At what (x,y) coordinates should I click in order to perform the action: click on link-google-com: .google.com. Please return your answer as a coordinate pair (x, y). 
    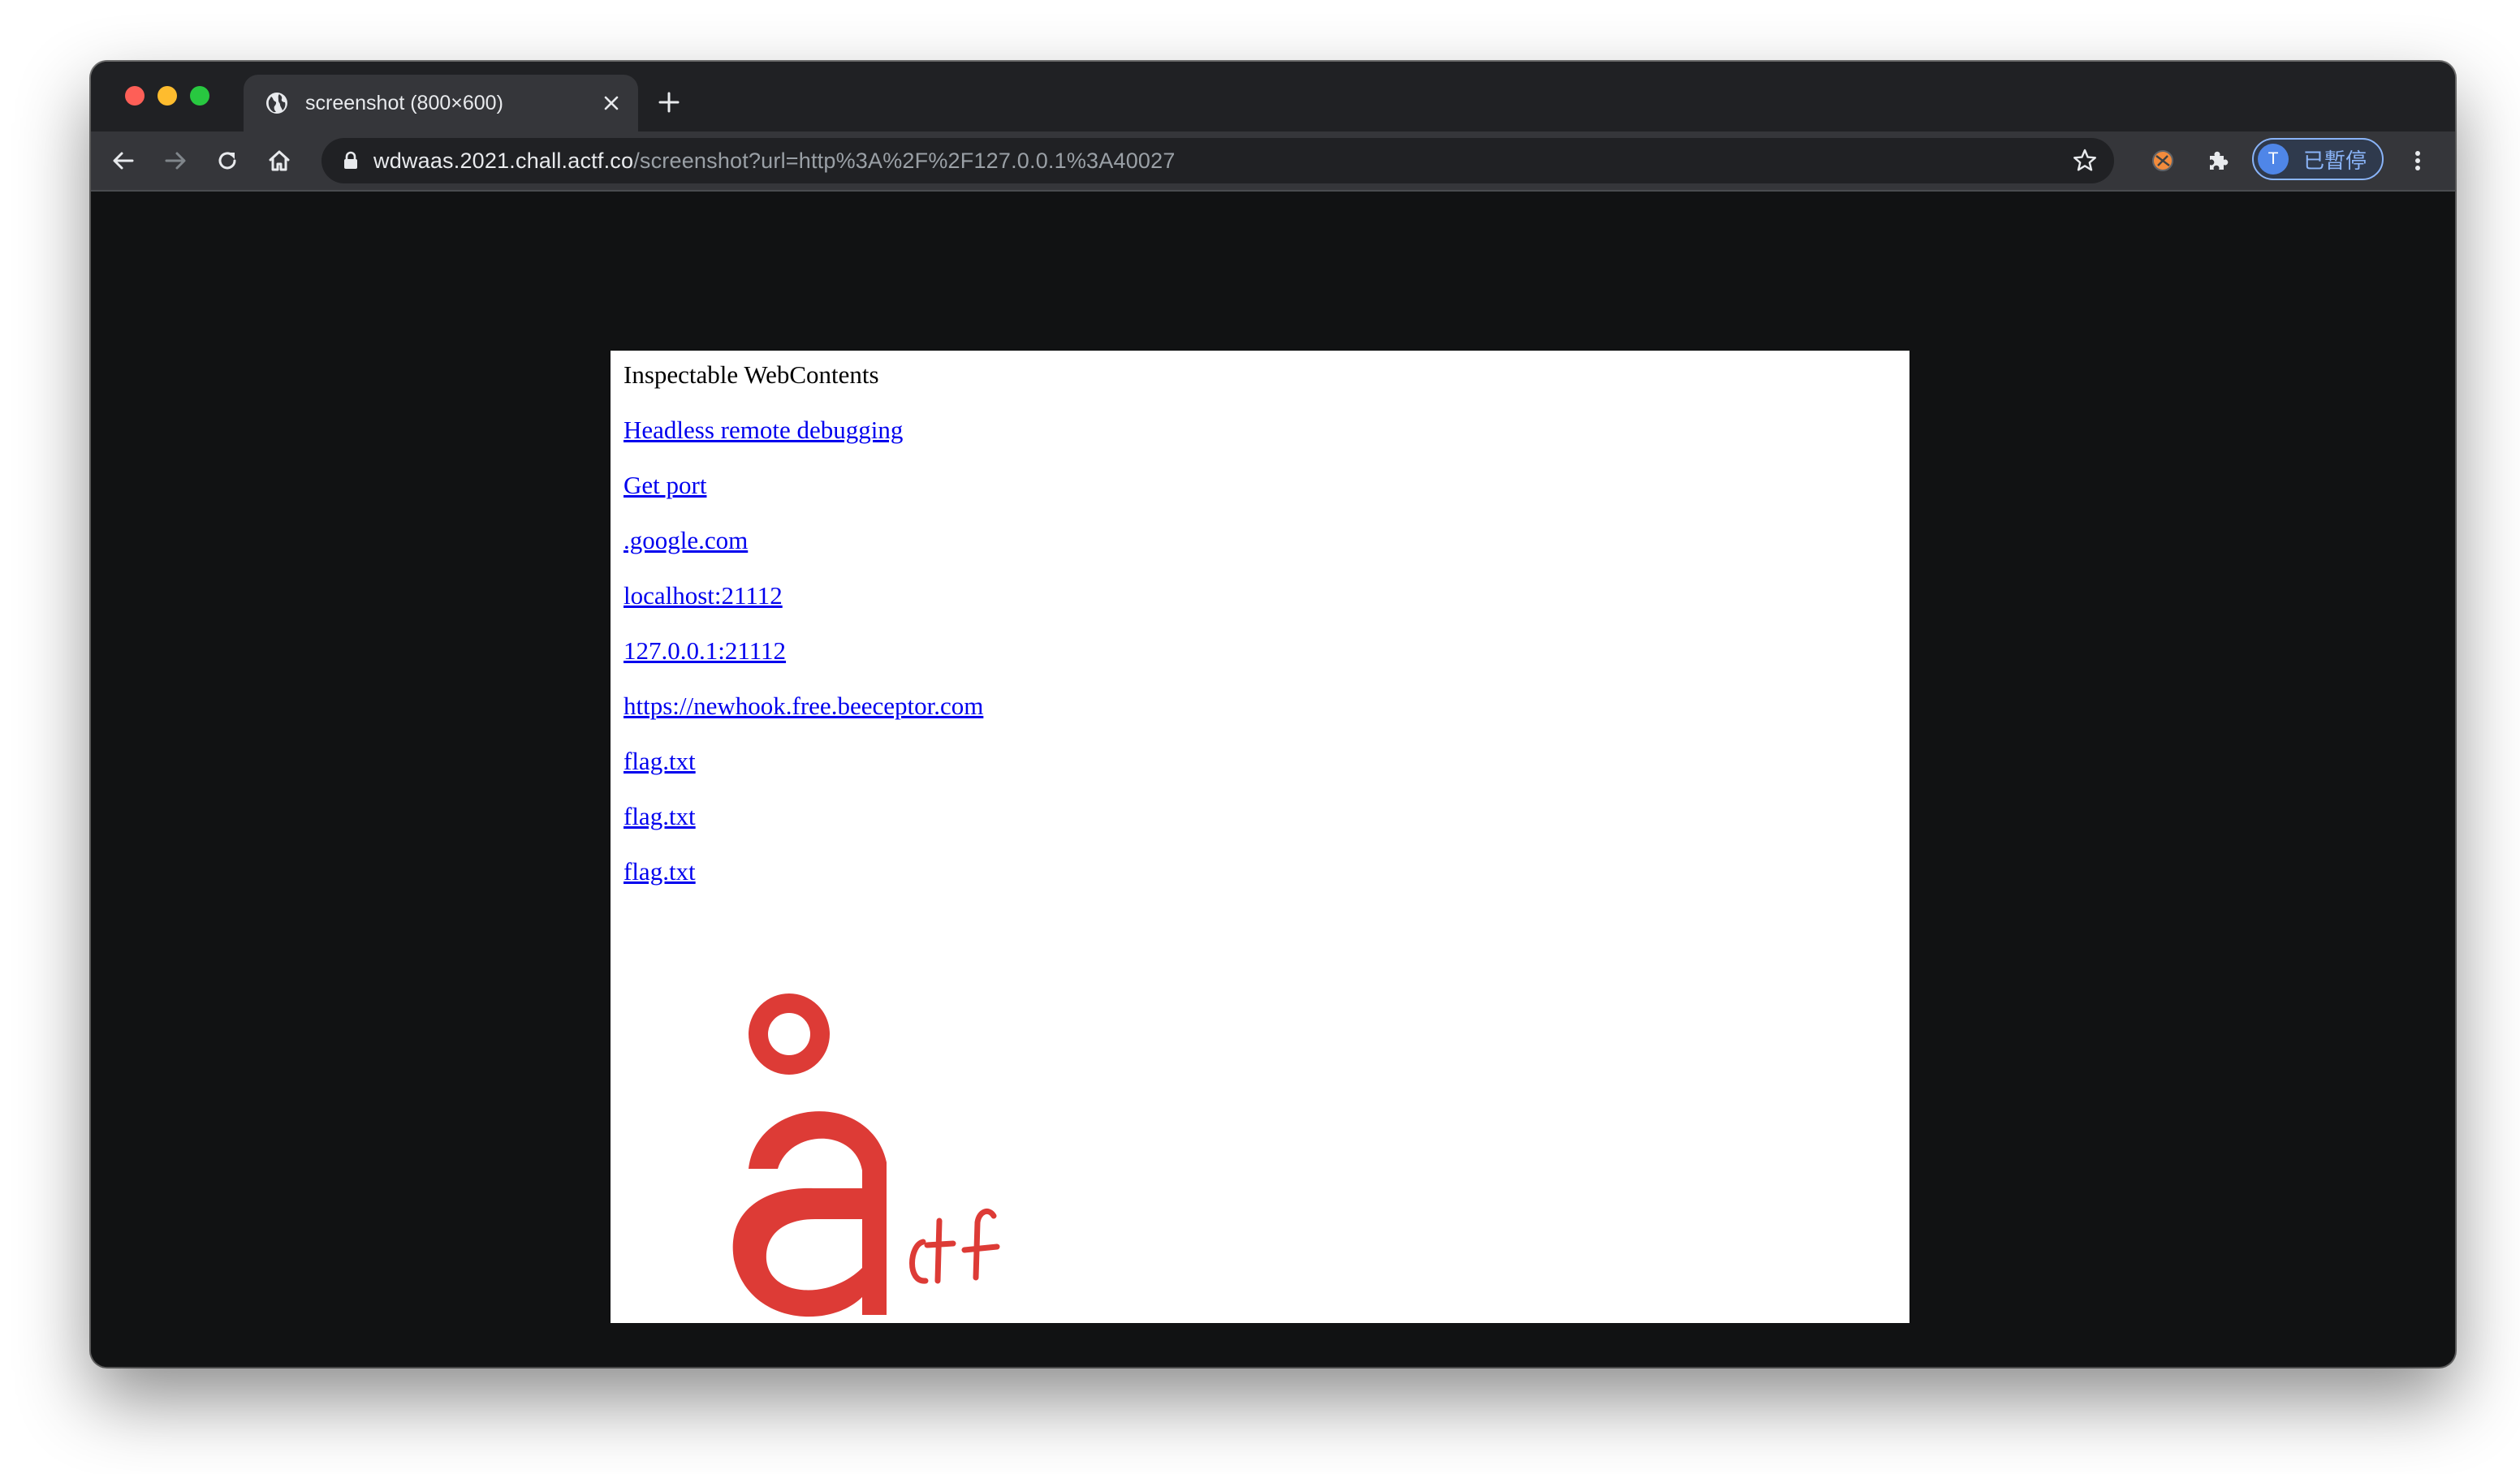
    Looking at the image, I should click on (803, 553).